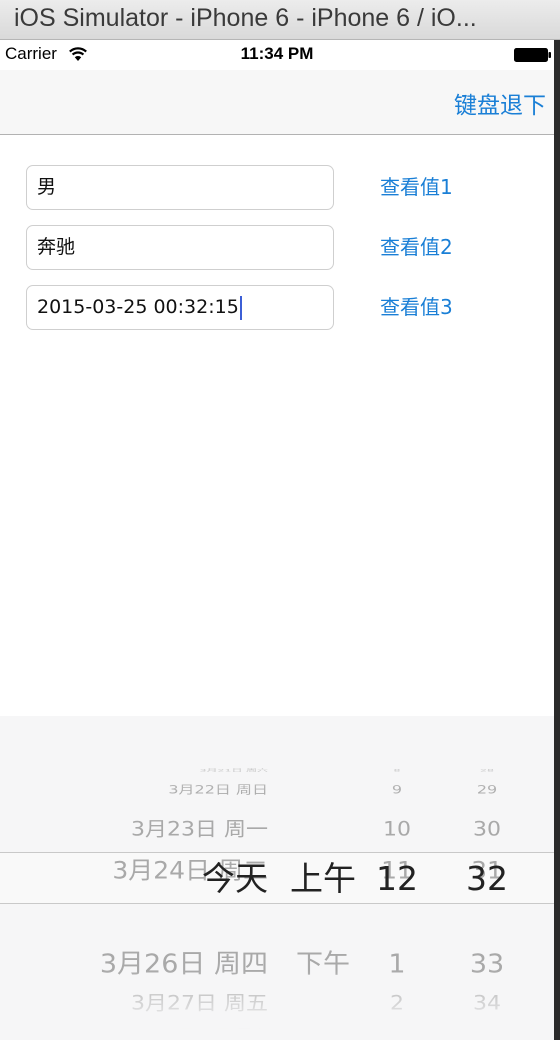  I want to click on device-bezel, so click(557, 540).